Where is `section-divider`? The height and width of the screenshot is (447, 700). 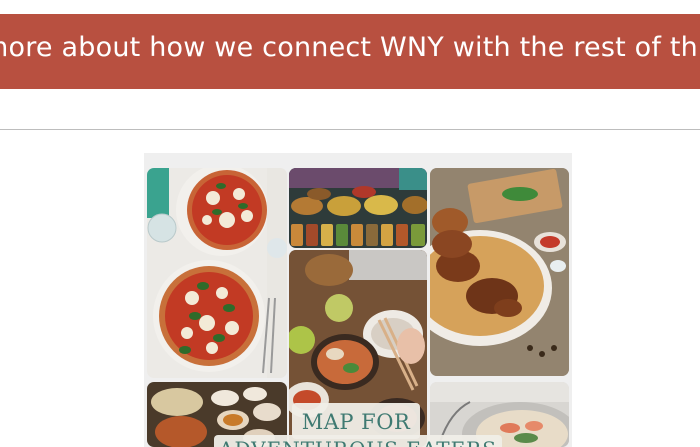 section-divider is located at coordinates (350, 129).